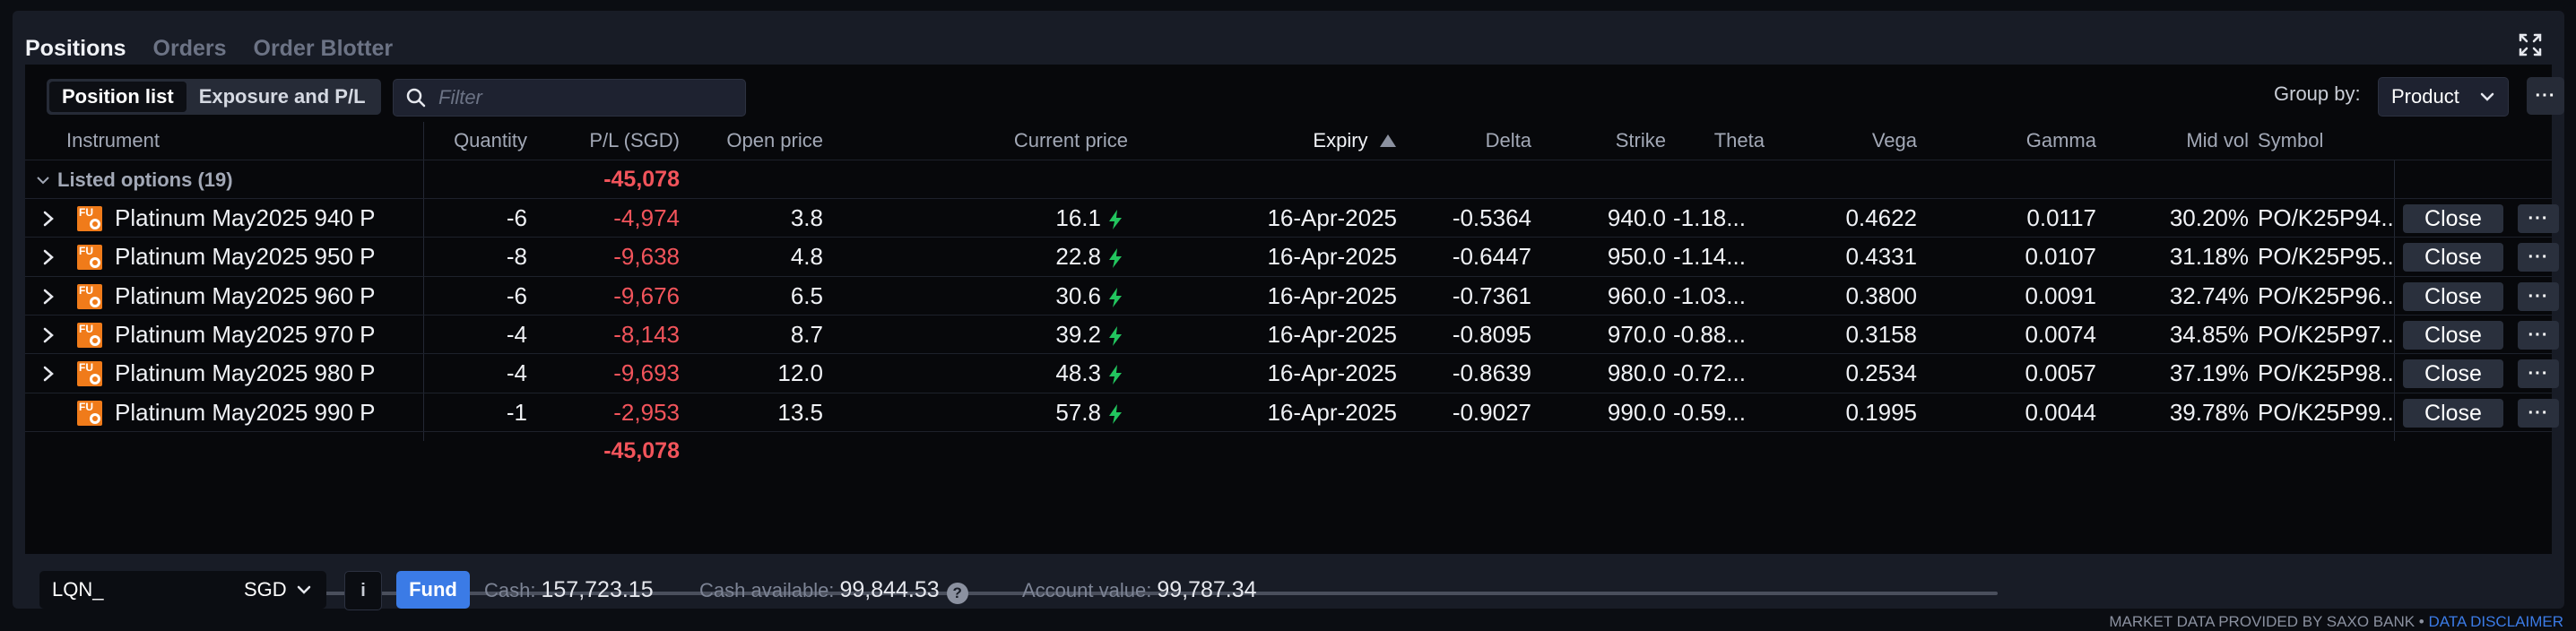 This screenshot has height=631, width=2576. Describe the element at coordinates (474, 141) in the screenshot. I see `col-quantity: Quantity` at that location.